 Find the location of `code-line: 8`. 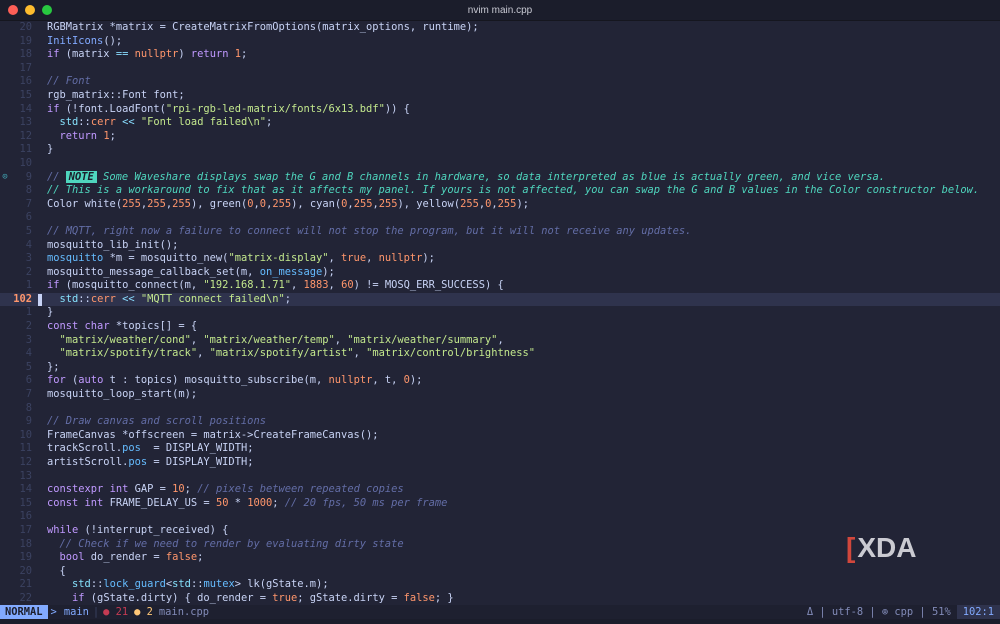

code-line: 8 is located at coordinates (500, 409).